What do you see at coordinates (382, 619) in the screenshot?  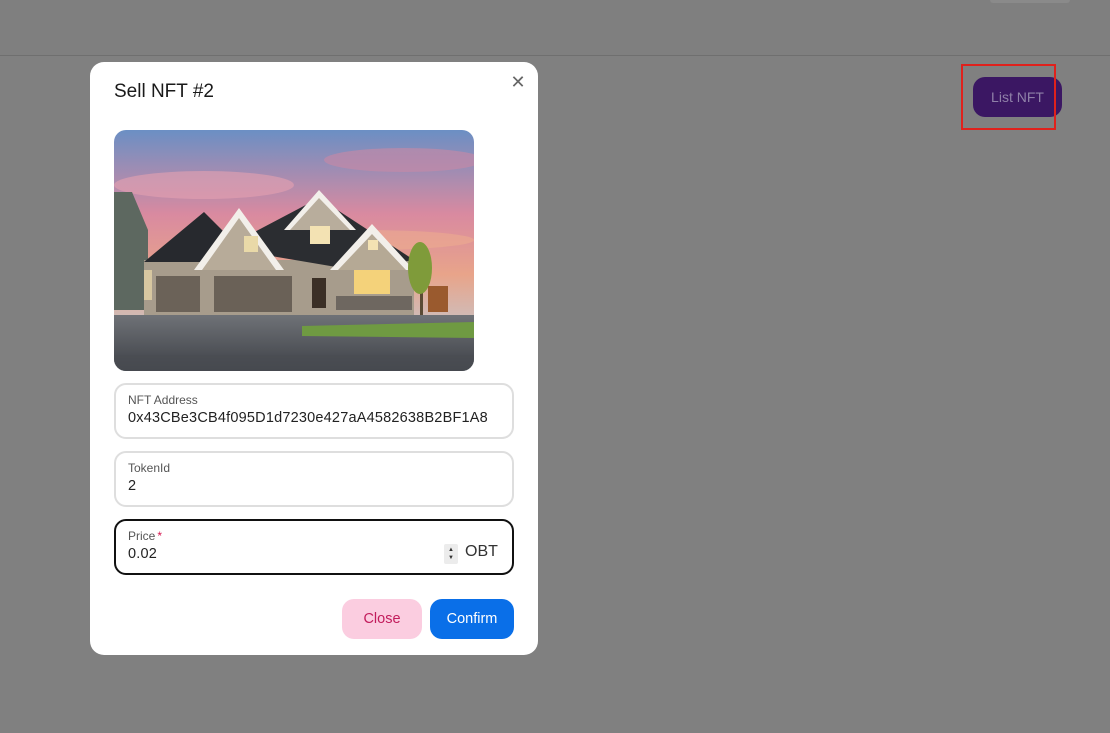 I see `close-button: Close` at bounding box center [382, 619].